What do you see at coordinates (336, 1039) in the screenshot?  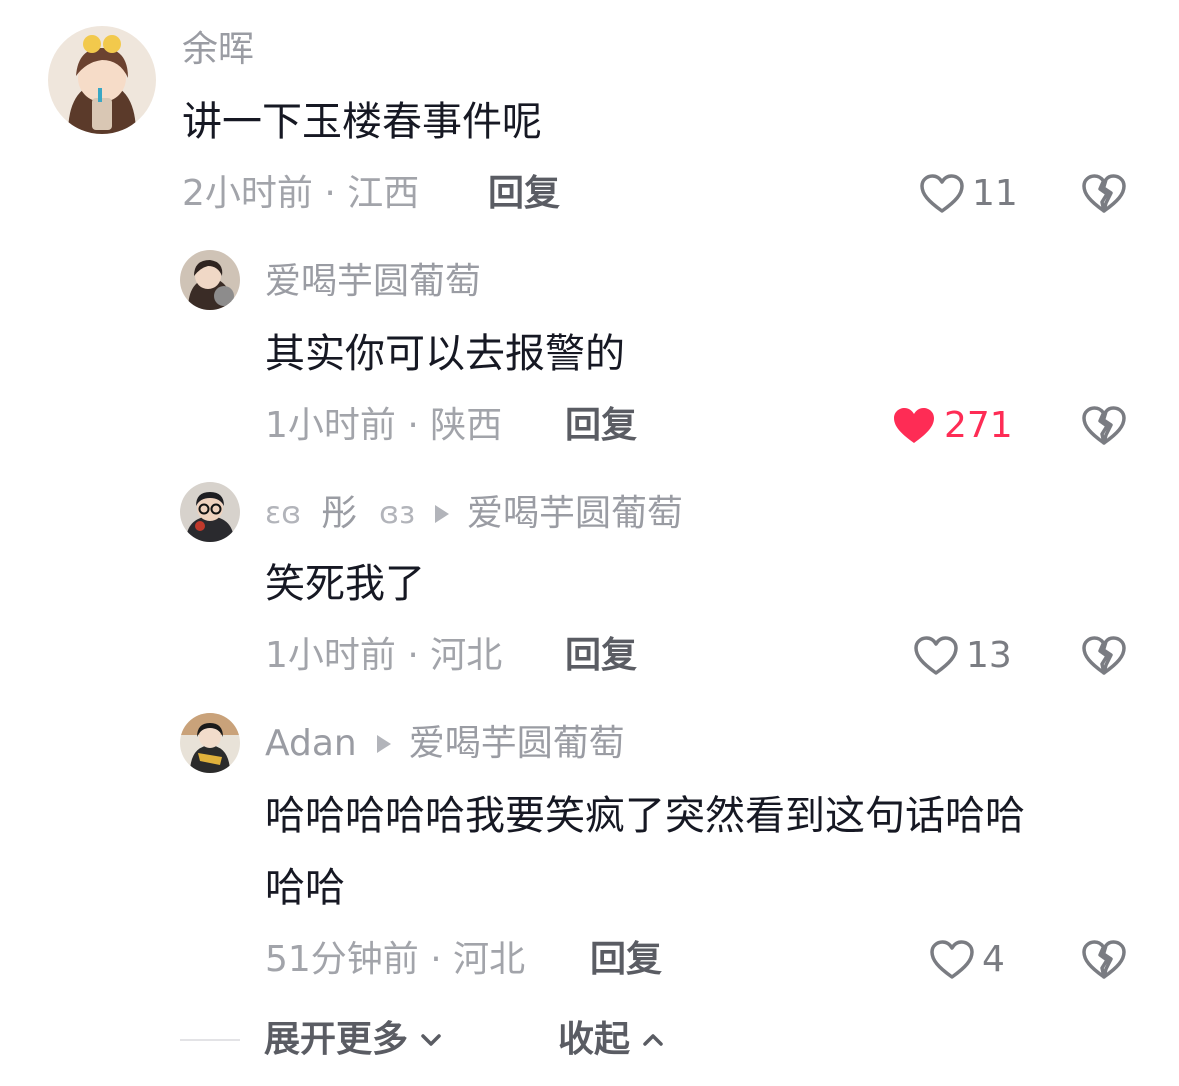 I see `expand-more-label: 展开更多` at bounding box center [336, 1039].